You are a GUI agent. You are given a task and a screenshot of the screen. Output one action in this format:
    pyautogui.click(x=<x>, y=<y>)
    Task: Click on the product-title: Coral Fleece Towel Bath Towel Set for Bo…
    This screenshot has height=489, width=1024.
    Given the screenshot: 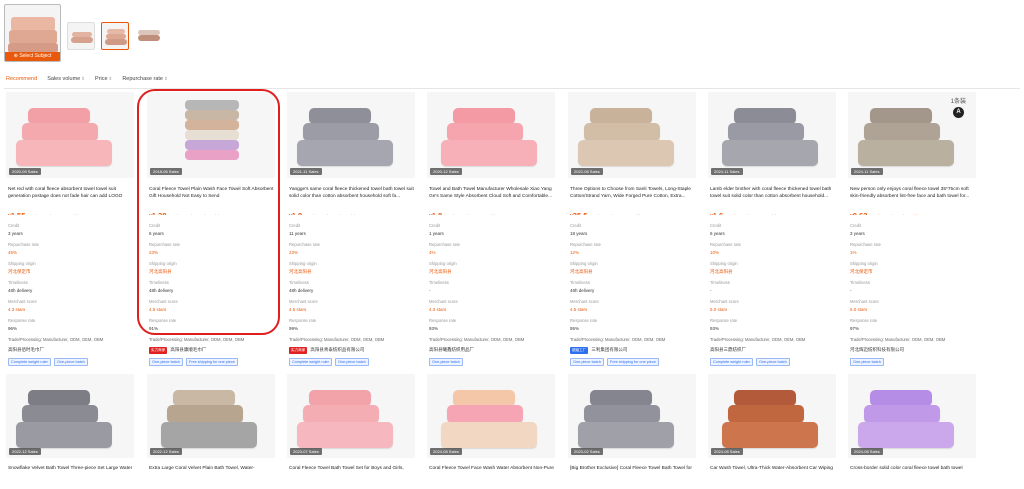 What is the action you would take?
    pyautogui.click(x=352, y=469)
    